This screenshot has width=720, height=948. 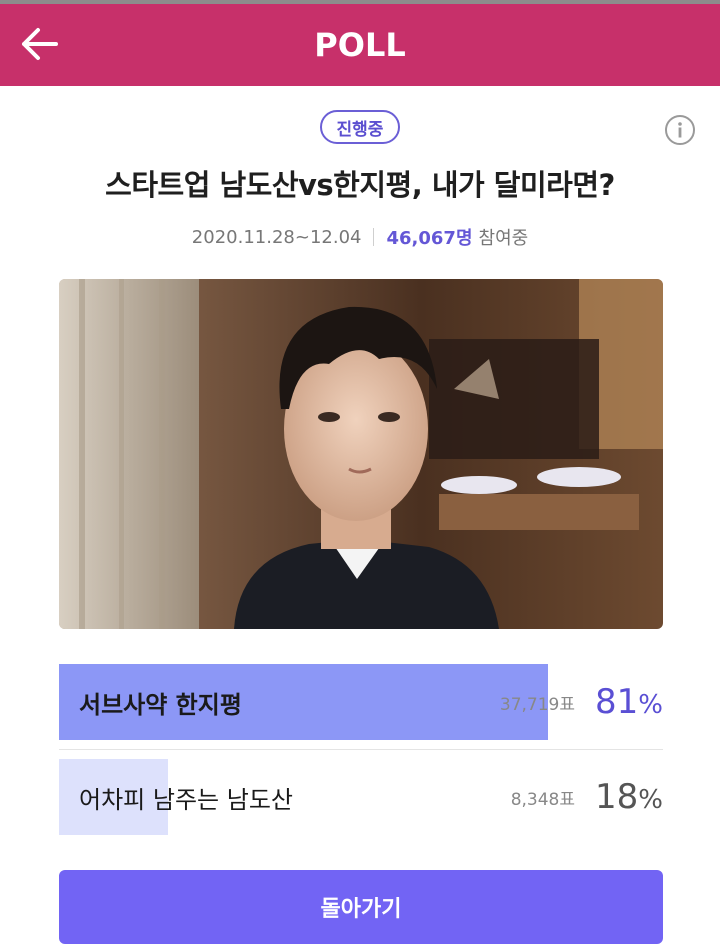 What do you see at coordinates (361, 797) in the screenshot?
I see `poll-option-2: 어차피 남주는 남도산 8,348표 18%` at bounding box center [361, 797].